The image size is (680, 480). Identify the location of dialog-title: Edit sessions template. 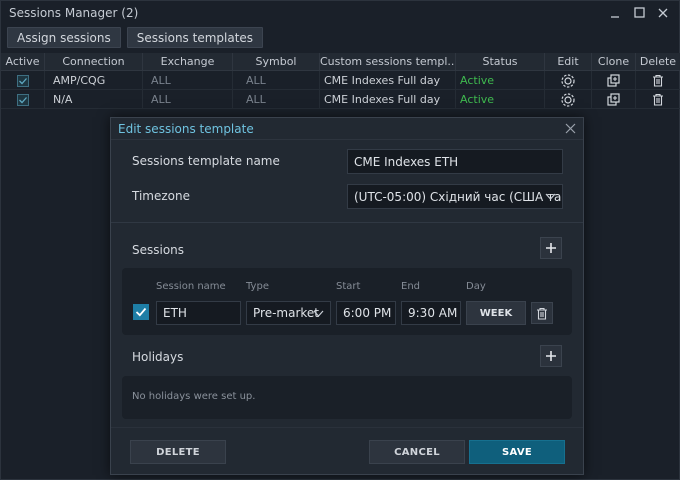
(186, 129).